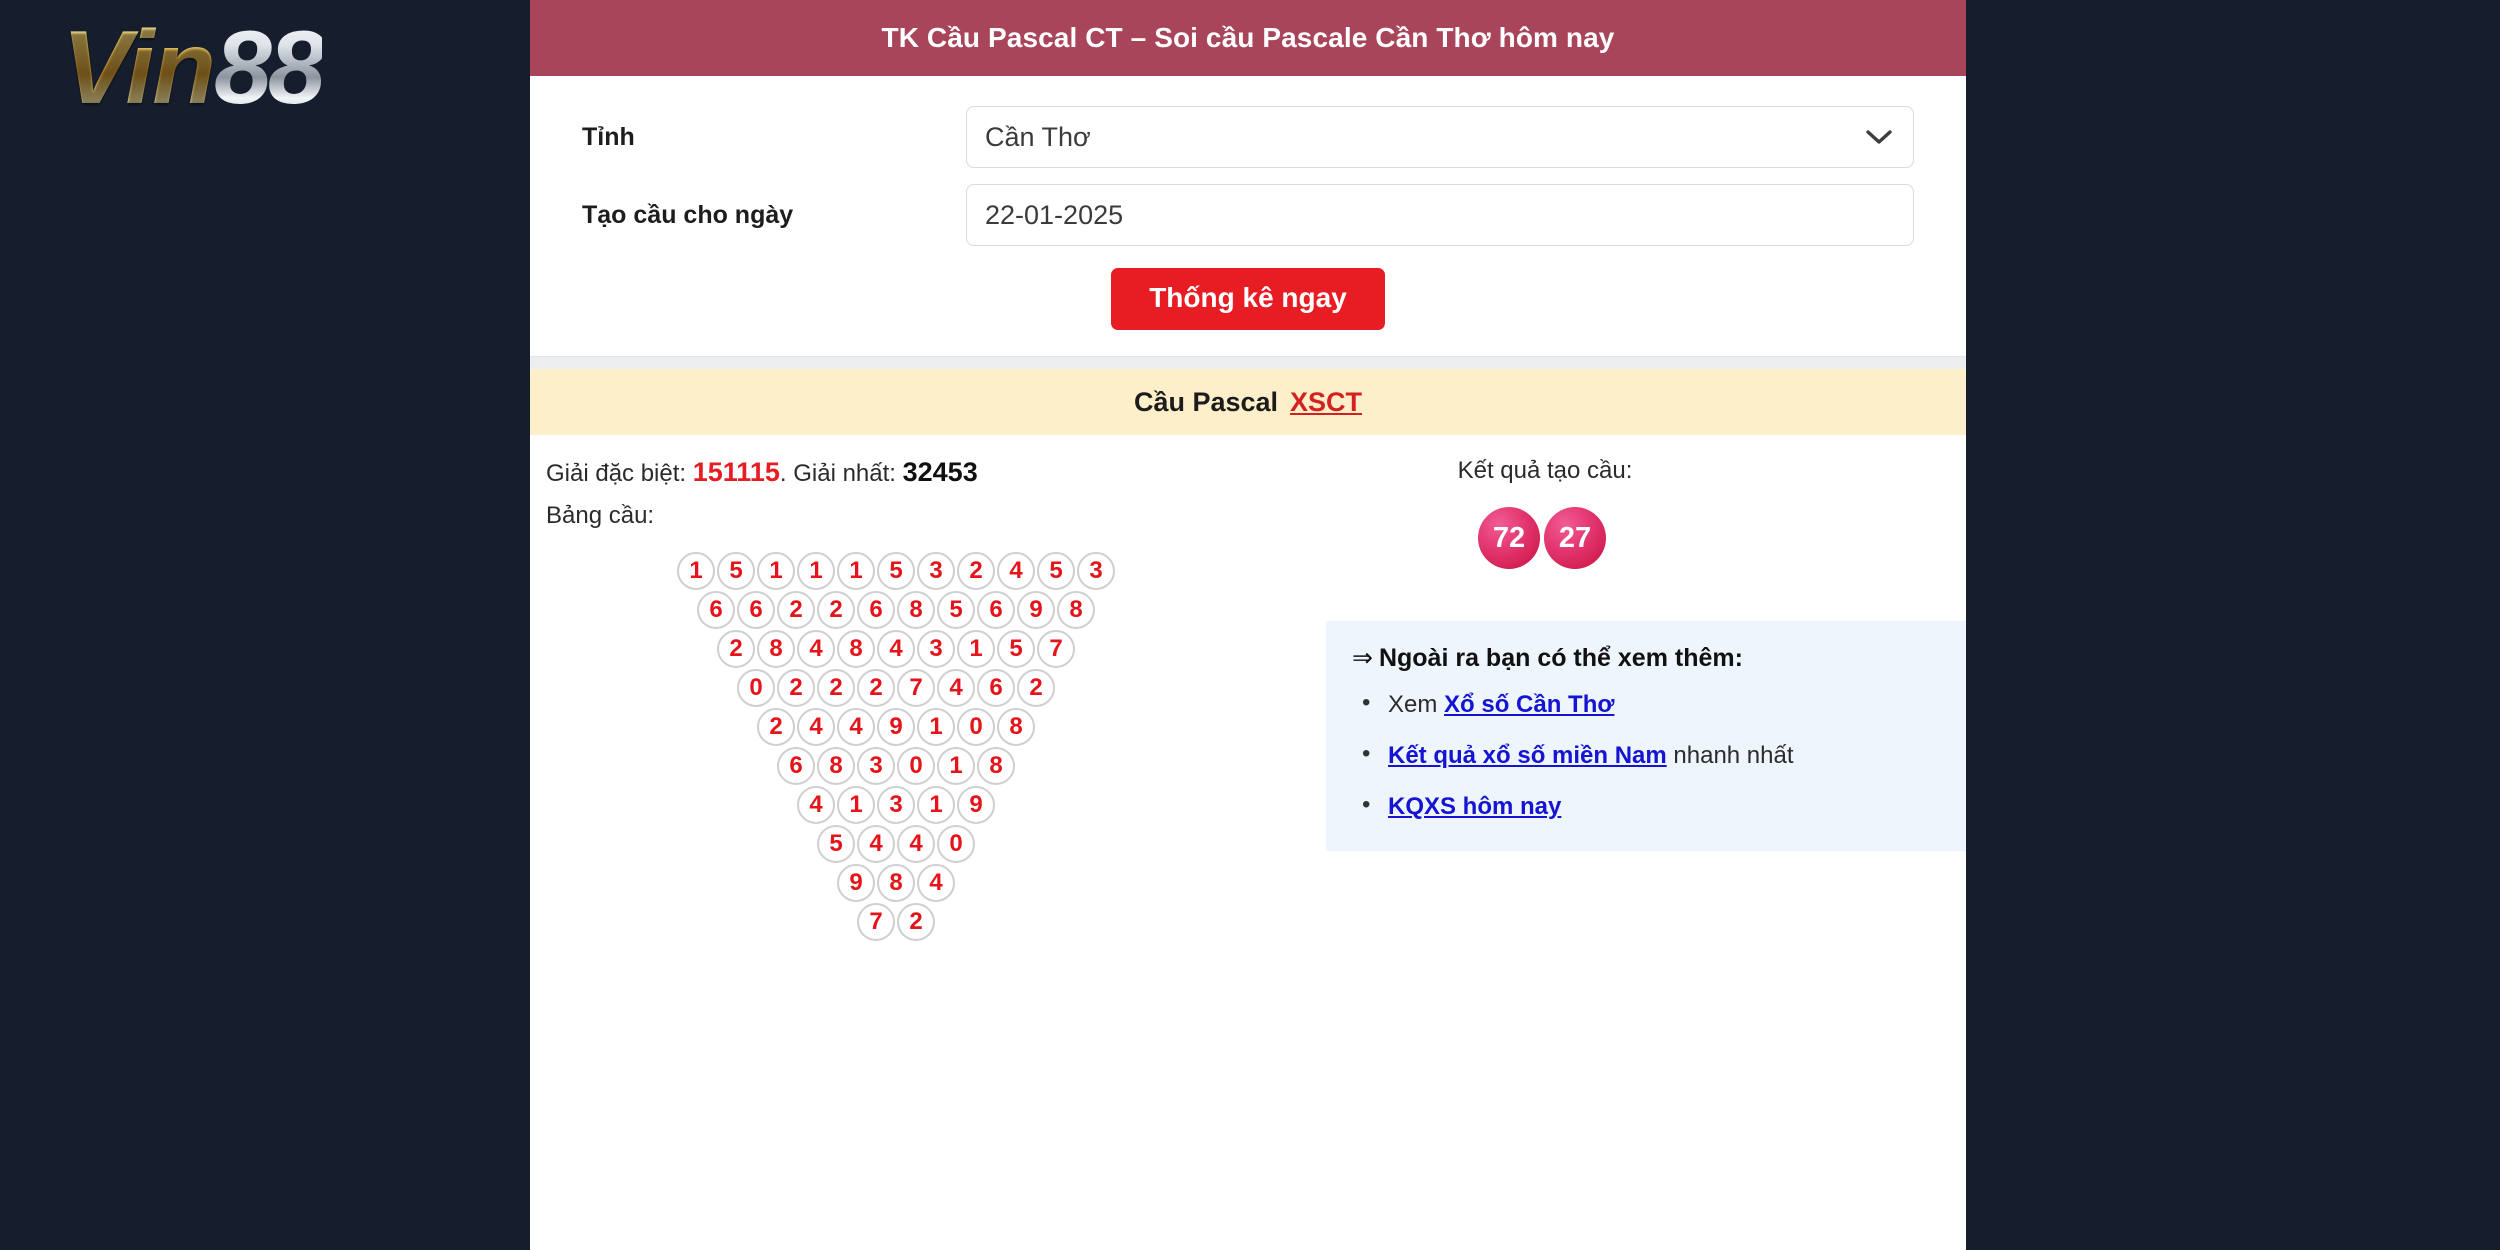 The height and width of the screenshot is (1250, 2500). I want to click on special-prize-label: Giải đặc biệt:, so click(616, 473).